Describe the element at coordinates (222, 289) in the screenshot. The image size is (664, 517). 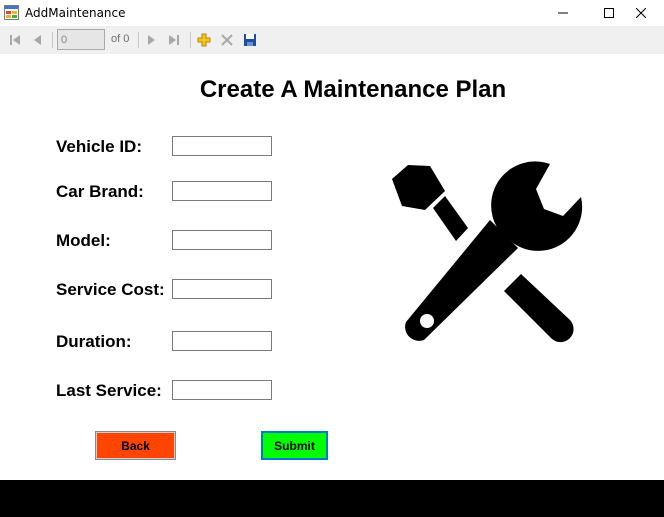
I see `service-cost-field` at that location.